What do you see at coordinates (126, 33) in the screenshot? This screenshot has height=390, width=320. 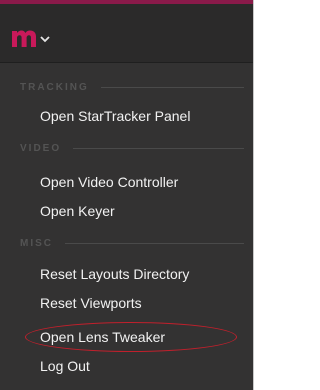 I see `menu-header` at bounding box center [126, 33].